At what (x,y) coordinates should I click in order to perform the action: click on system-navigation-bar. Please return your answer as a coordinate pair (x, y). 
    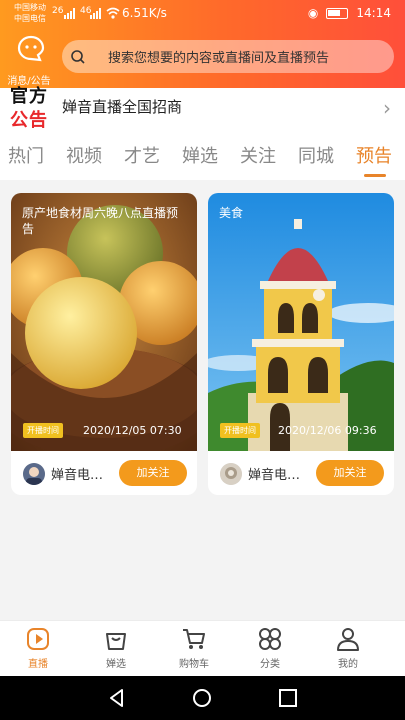
    Looking at the image, I should click on (202, 698).